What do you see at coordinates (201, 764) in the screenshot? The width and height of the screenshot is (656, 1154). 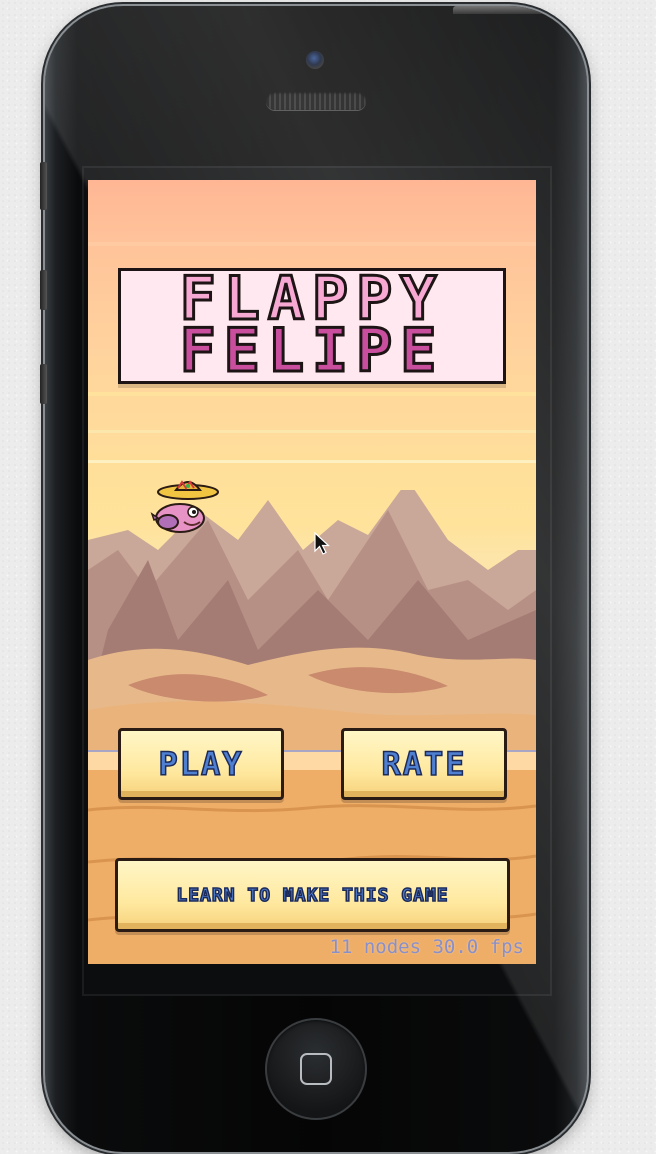 I see `play-button: PLAY` at bounding box center [201, 764].